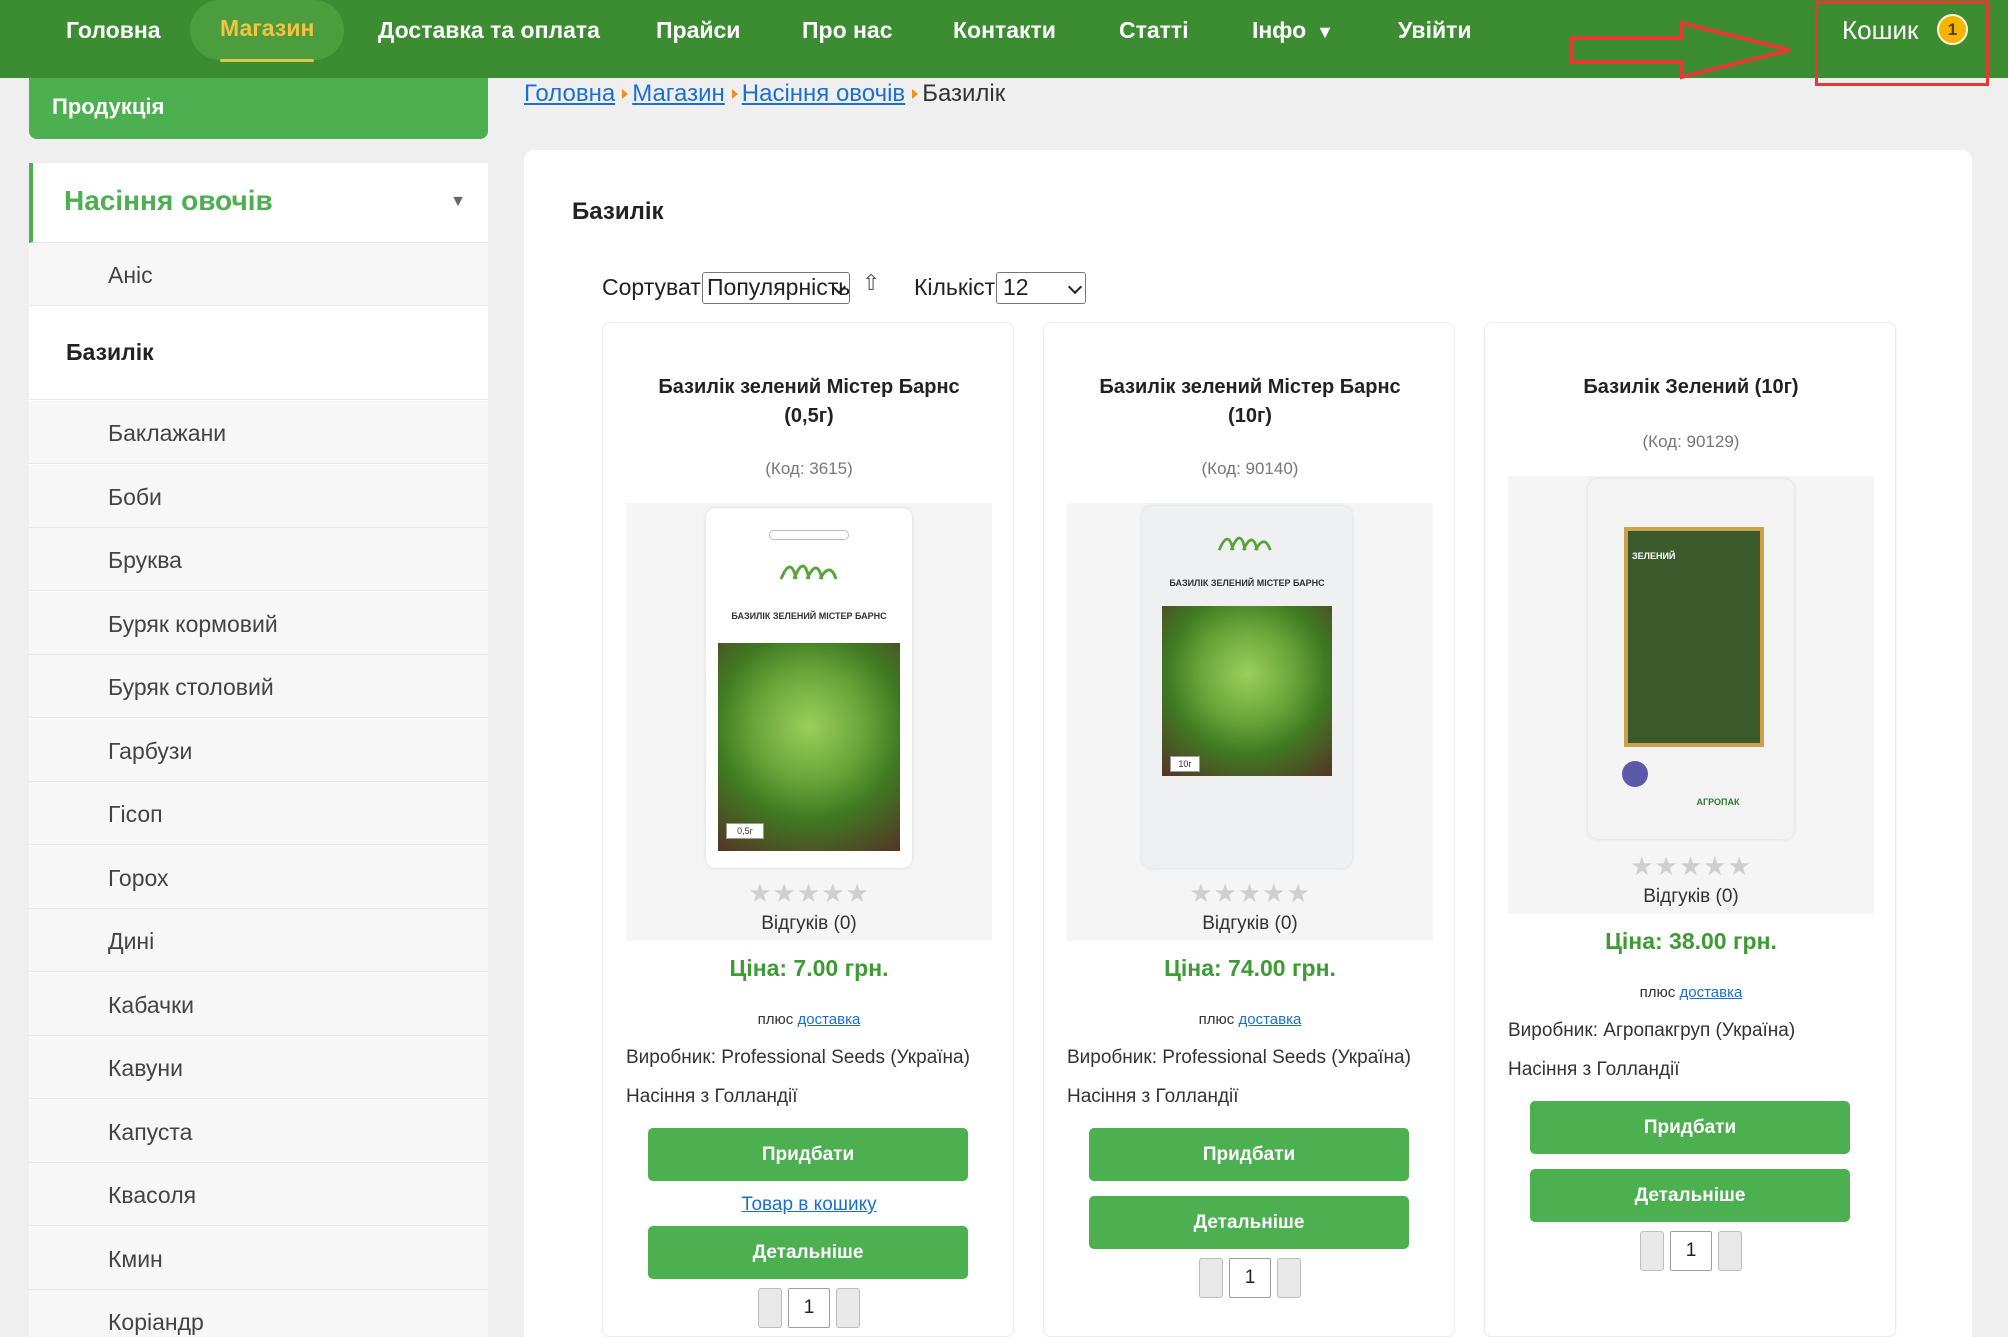 This screenshot has height=1337, width=2008. I want to click on product-manufacturer: Виробник: Professional Seeds (Україна), so click(798, 1057).